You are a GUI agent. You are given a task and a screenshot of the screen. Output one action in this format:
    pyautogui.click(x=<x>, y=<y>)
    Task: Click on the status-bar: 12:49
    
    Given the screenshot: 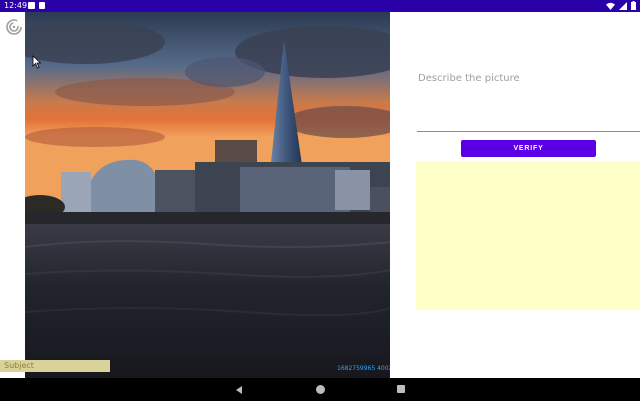 What is the action you would take?
    pyautogui.click(x=320, y=6)
    